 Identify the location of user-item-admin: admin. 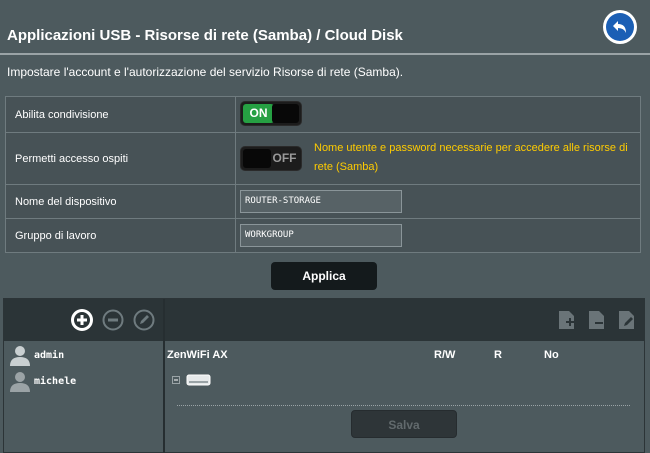
(36, 355).